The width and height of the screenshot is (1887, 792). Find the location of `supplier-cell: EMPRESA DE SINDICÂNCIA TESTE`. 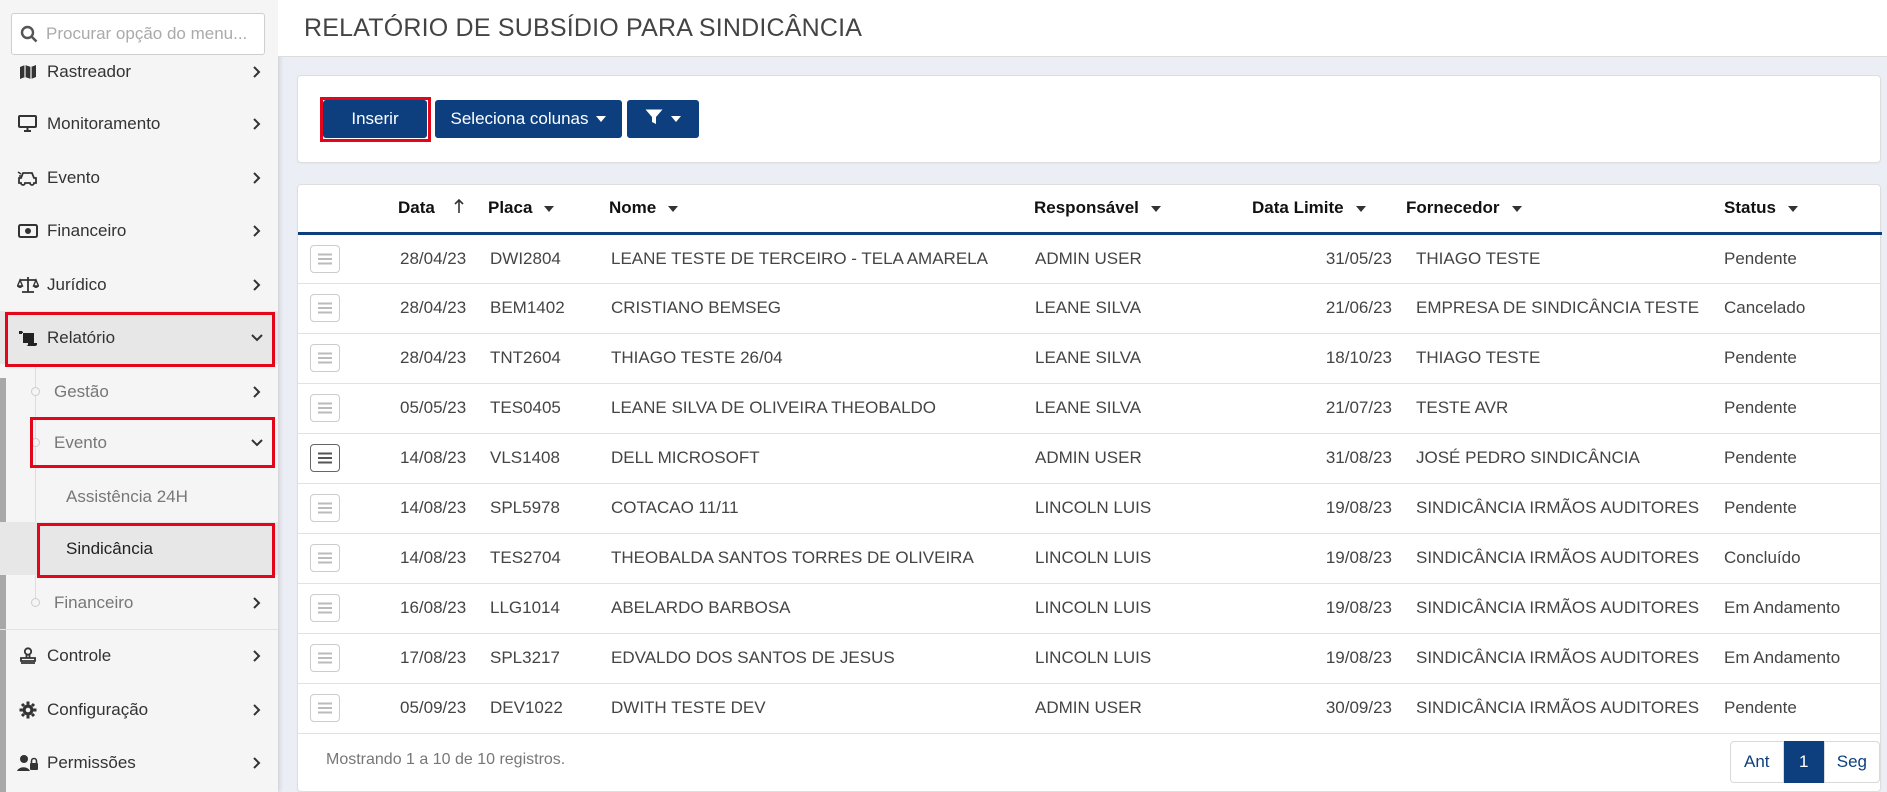

supplier-cell: EMPRESA DE SINDICÂNCIA TESTE is located at coordinates (1558, 308).